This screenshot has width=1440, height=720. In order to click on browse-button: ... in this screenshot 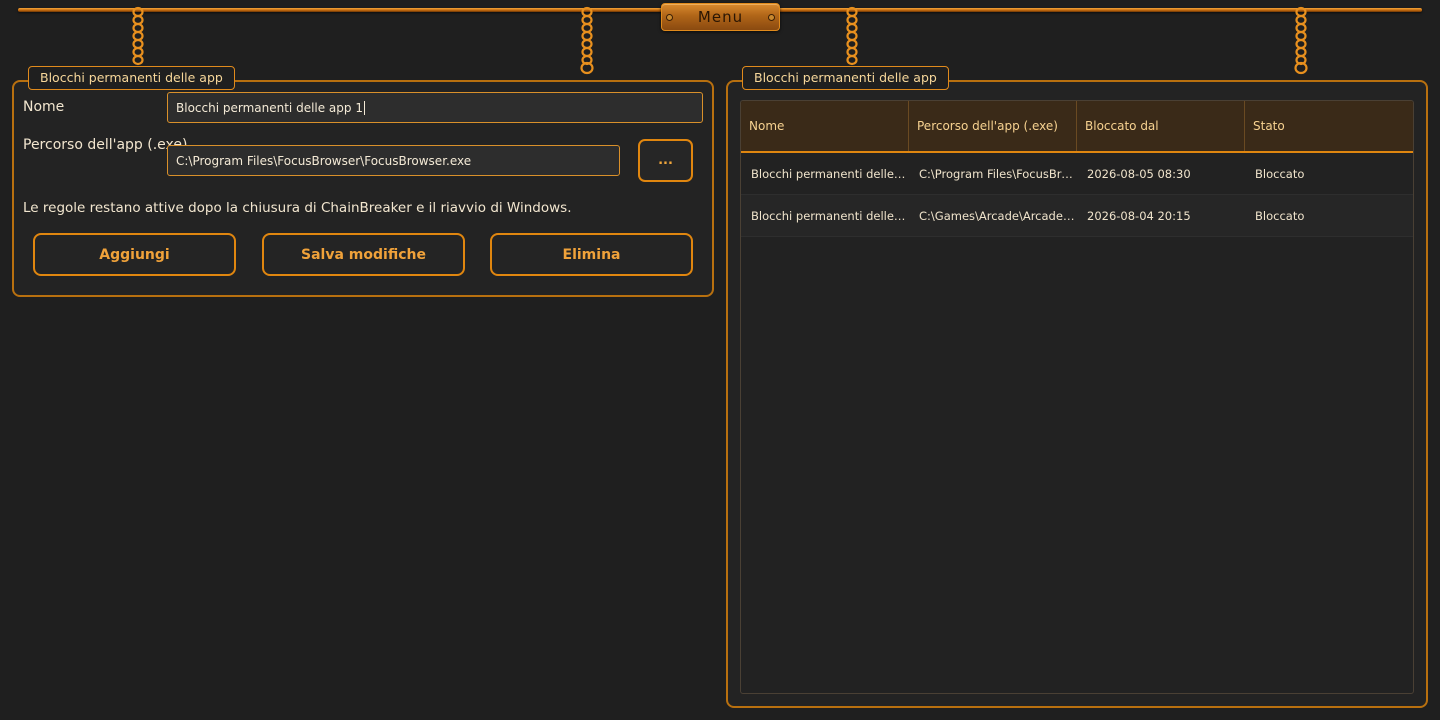, I will do `click(665, 160)`.